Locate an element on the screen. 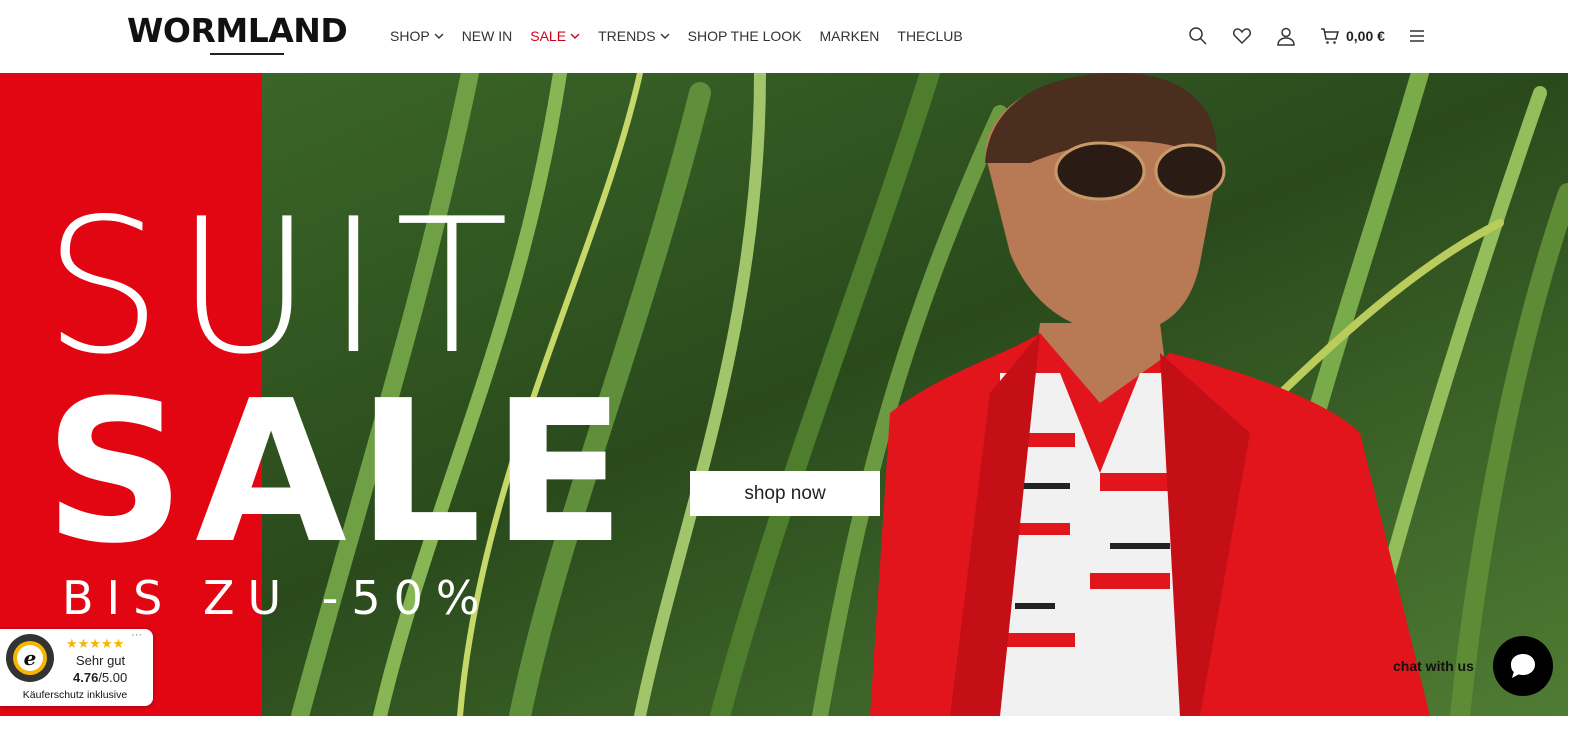 The image size is (1578, 736). nav-item-label: SHOP THE LOOK is located at coordinates (744, 36).